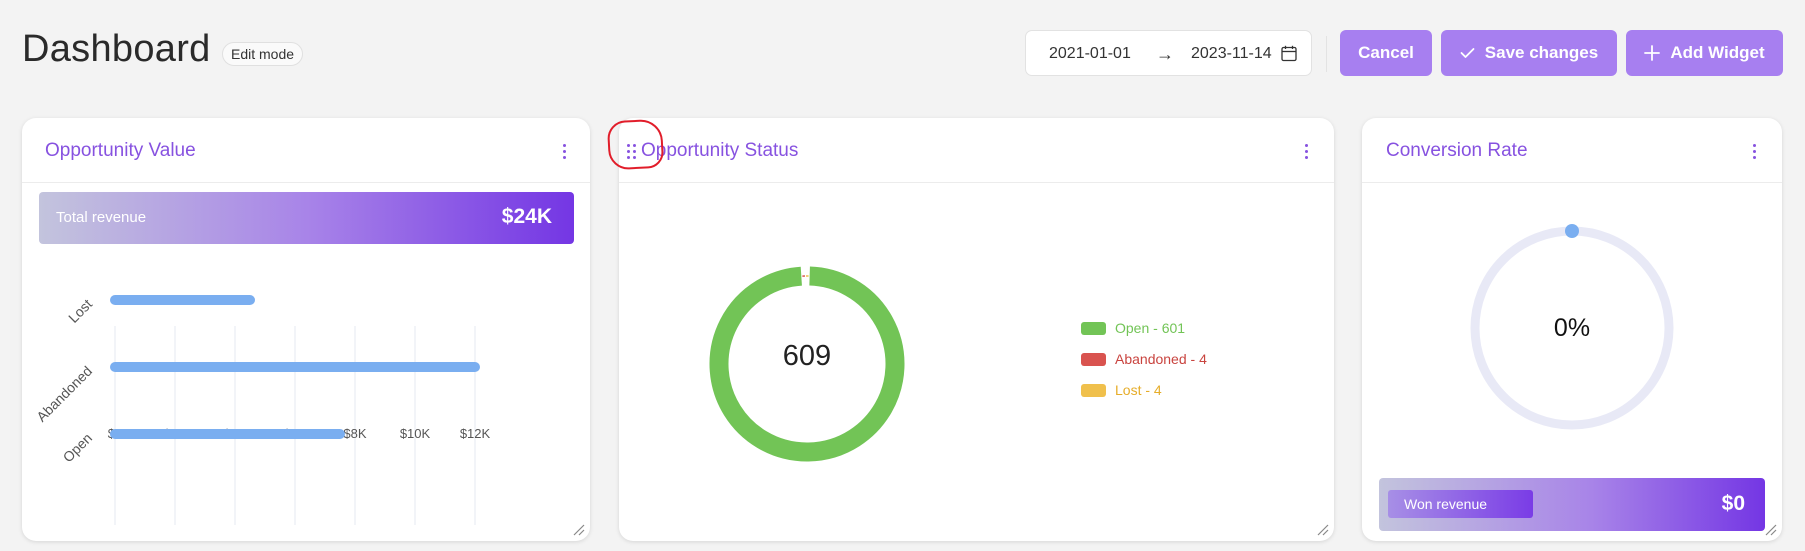 This screenshot has width=1805, height=551. I want to click on cancel-label: Cancel, so click(1386, 52).